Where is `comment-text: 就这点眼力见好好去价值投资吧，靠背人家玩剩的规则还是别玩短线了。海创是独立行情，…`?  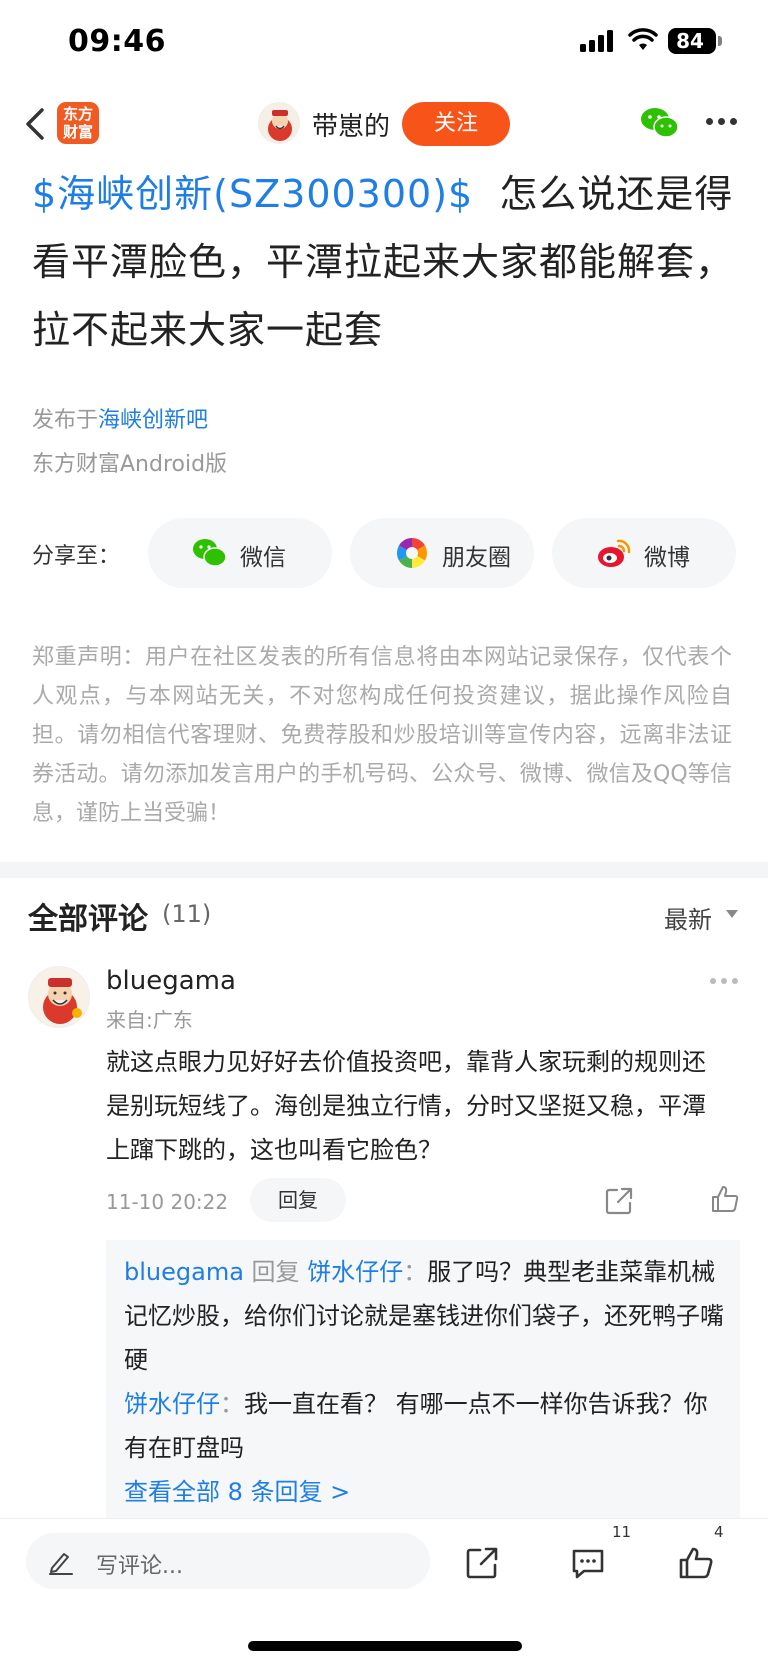
comment-text: 就这点眼力见好好去价值投资吧，靠背人家玩剩的规则还是别玩短线了。海创是独立行情，… is located at coordinates (406, 1106).